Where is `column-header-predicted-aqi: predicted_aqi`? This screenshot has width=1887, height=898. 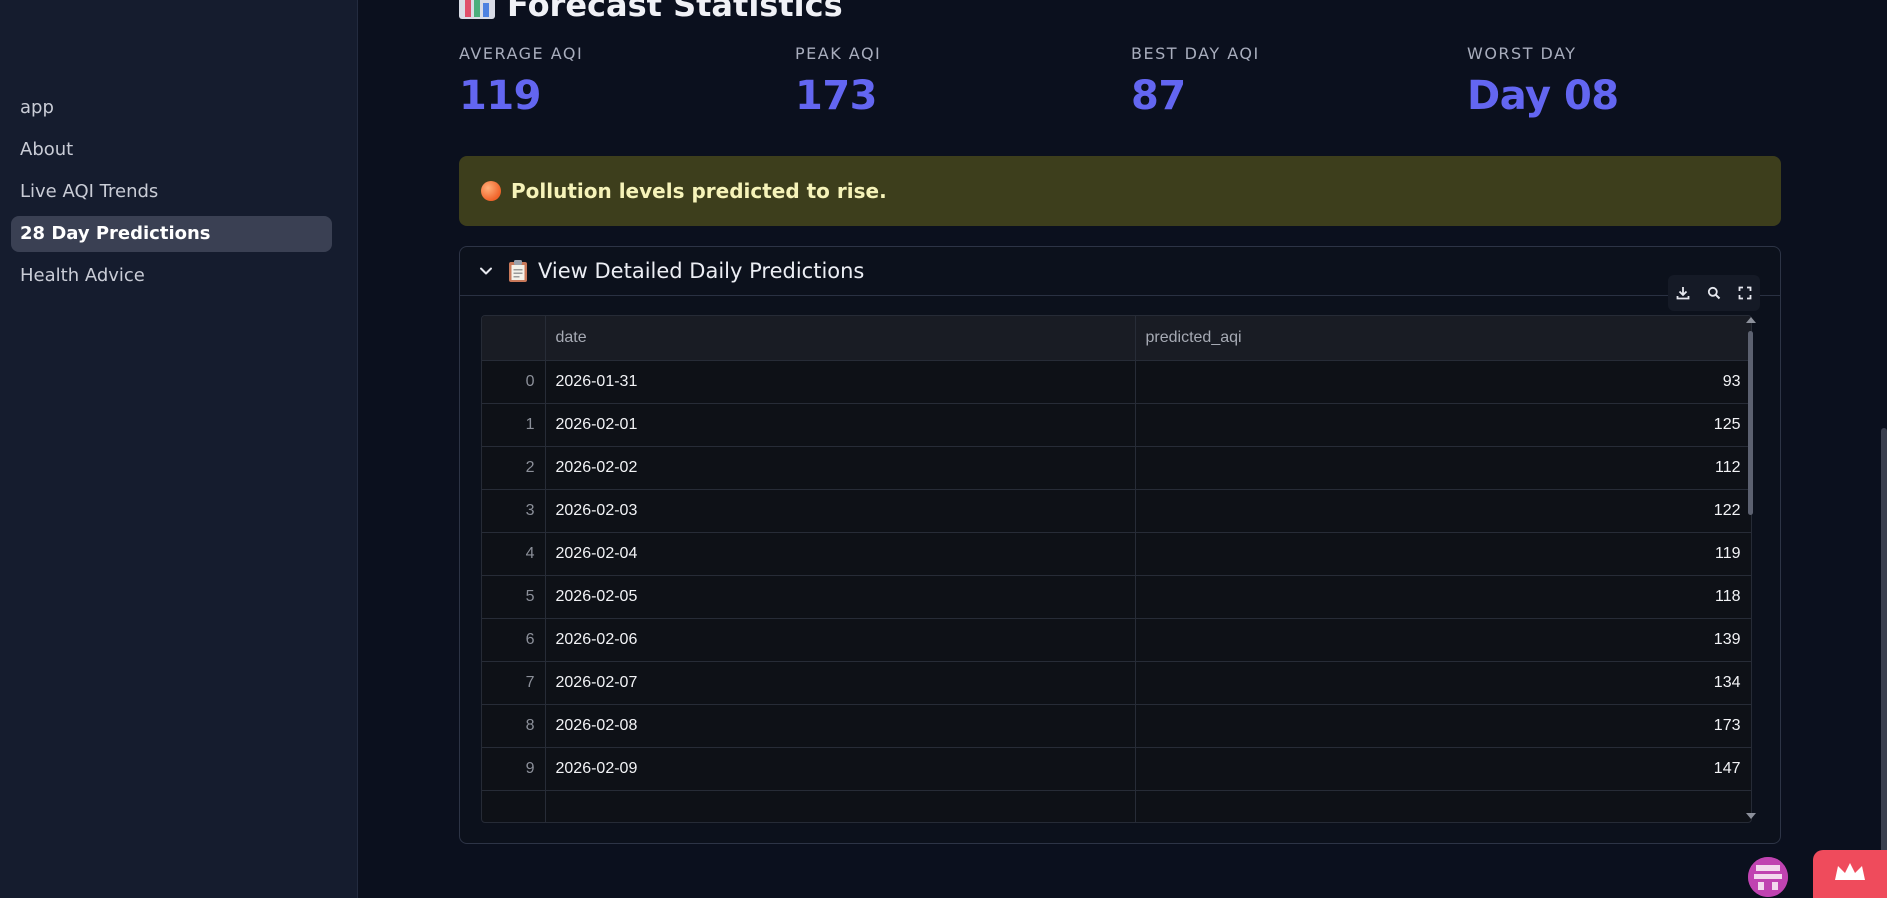
column-header-predicted-aqi: predicted_aqi is located at coordinates (1443, 338).